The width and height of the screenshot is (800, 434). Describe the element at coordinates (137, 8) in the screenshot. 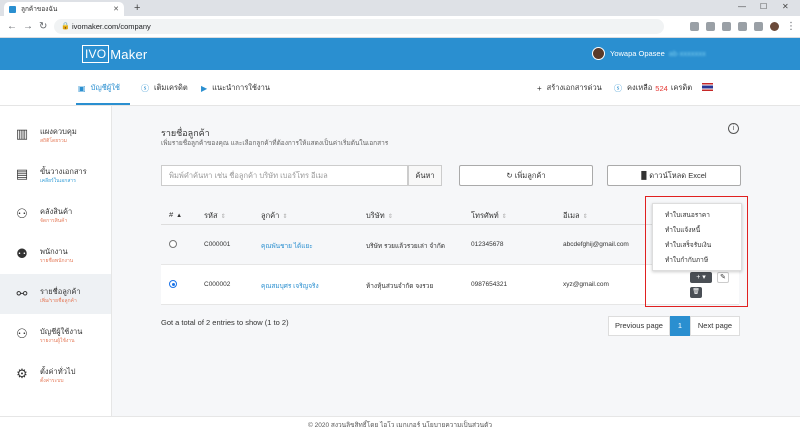

I see `new-tab-icon: +` at that location.